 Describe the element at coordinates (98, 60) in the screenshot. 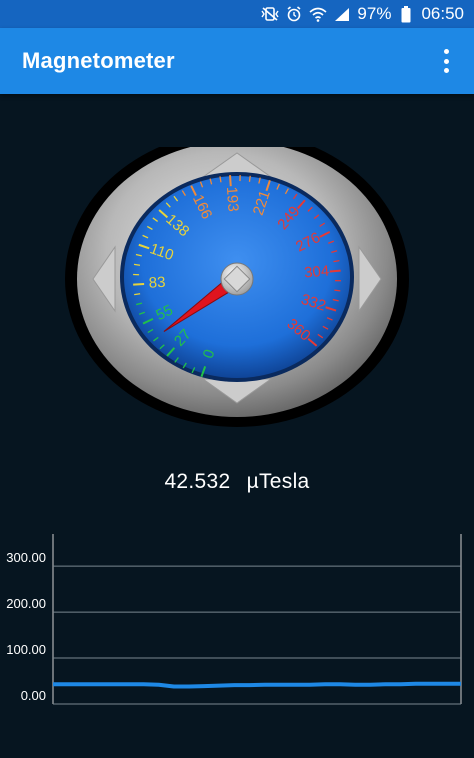

I see `app-title: Magnetometer` at that location.